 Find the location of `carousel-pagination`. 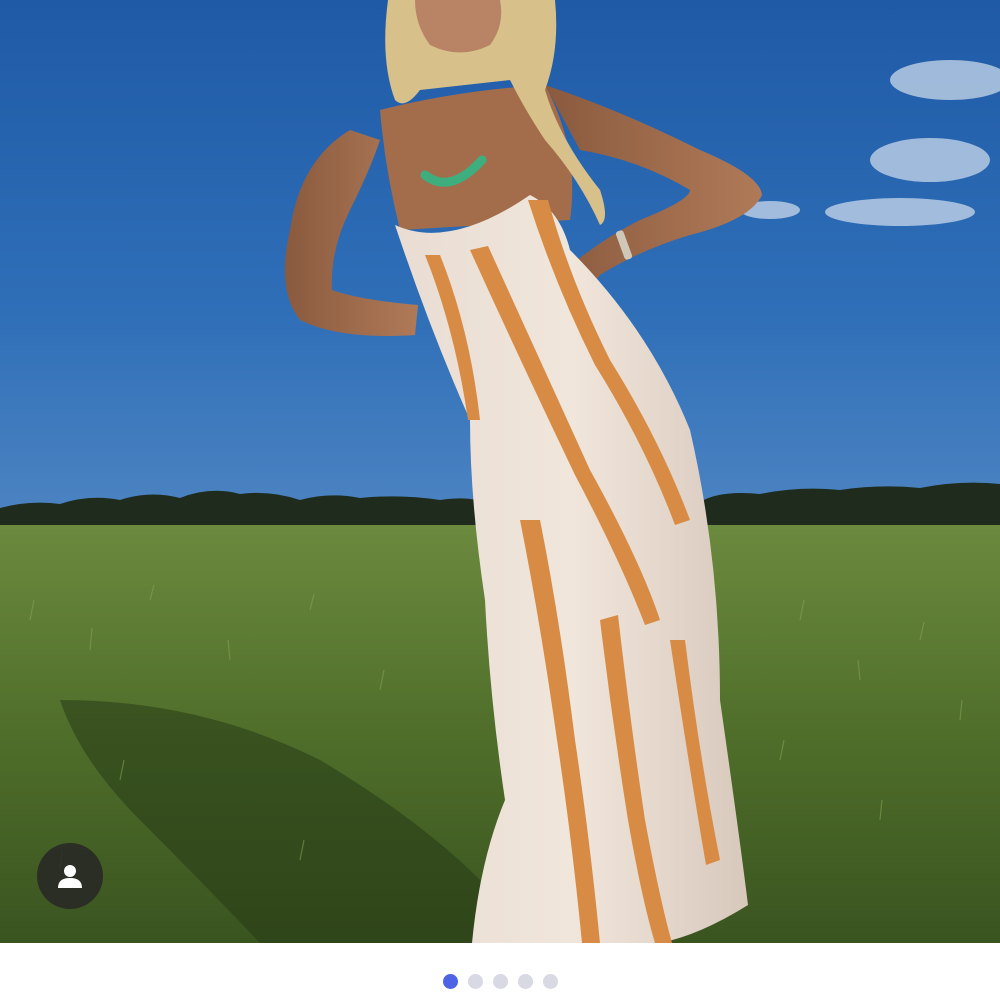

carousel-pagination is located at coordinates (500, 982).